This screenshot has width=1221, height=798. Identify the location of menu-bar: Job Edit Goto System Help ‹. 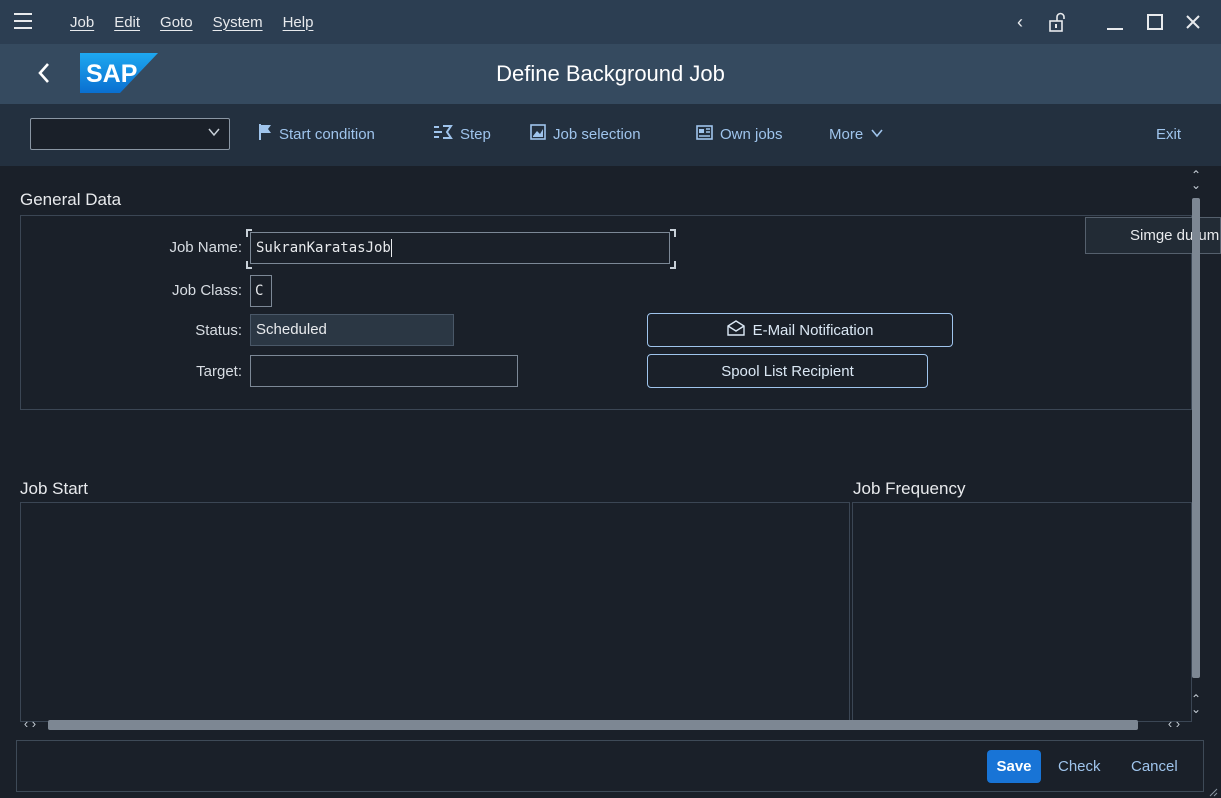
(610, 22).